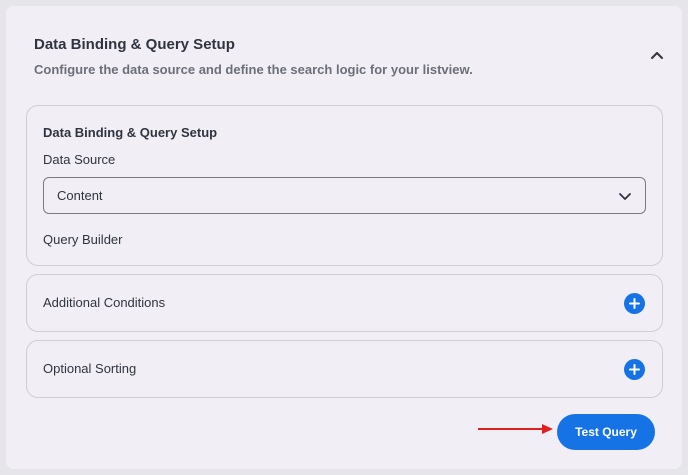  What do you see at coordinates (80, 195) in the screenshot?
I see `data-source-value: Content` at bounding box center [80, 195].